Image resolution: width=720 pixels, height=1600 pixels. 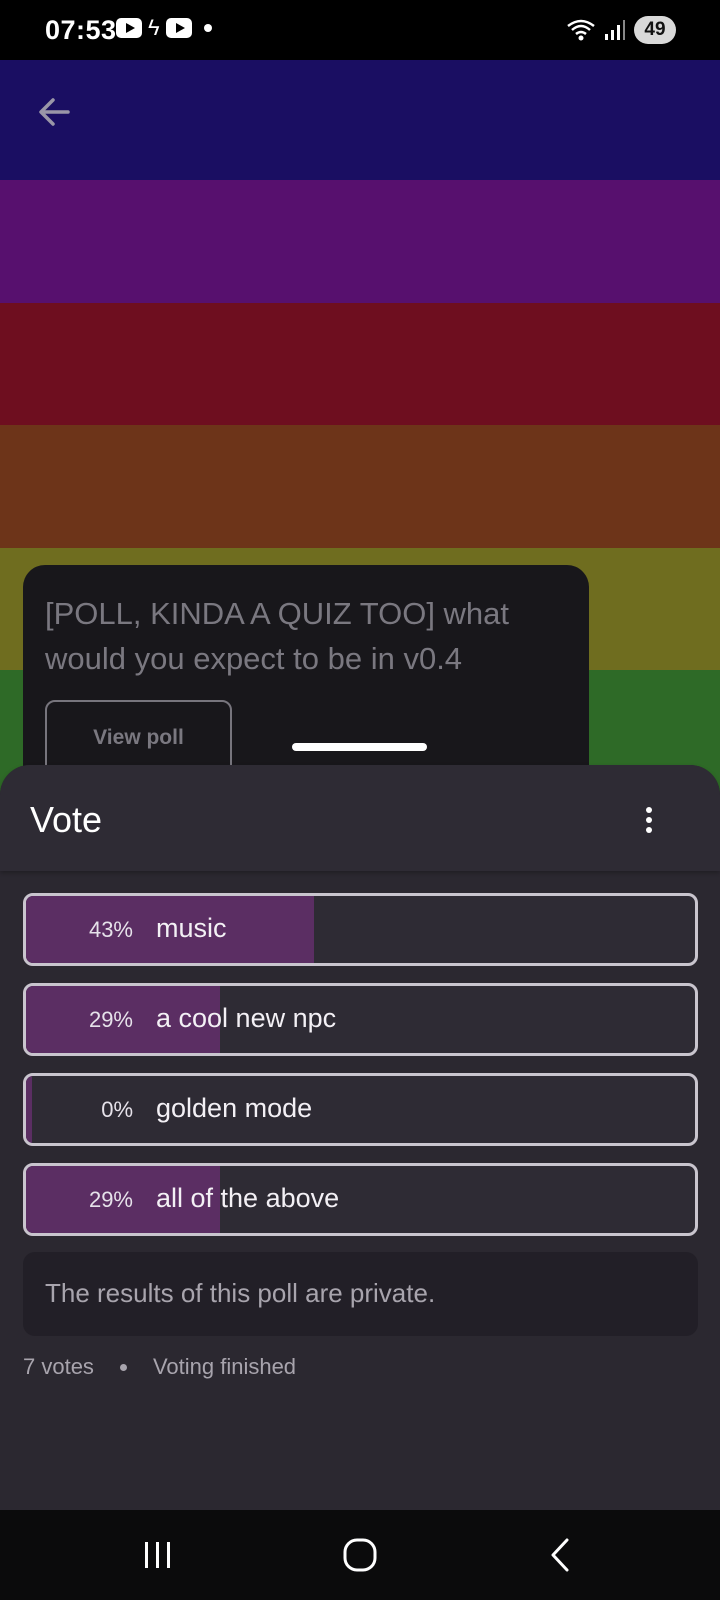 I want to click on notification-dot-icon, so click(x=207, y=28).